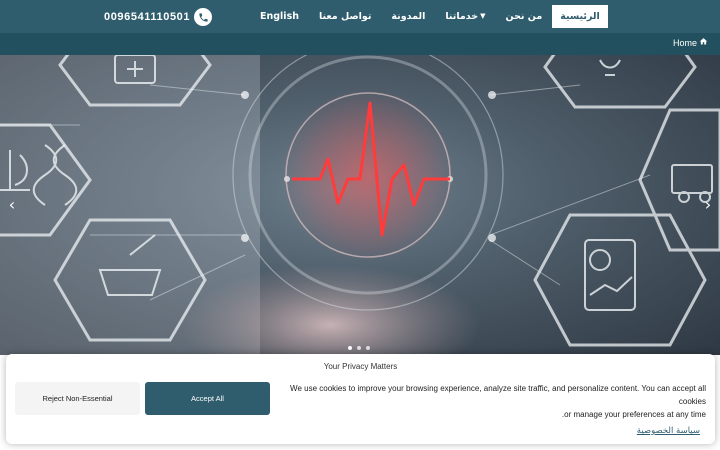  I want to click on accept-cookies-button: Accept All, so click(207, 398).